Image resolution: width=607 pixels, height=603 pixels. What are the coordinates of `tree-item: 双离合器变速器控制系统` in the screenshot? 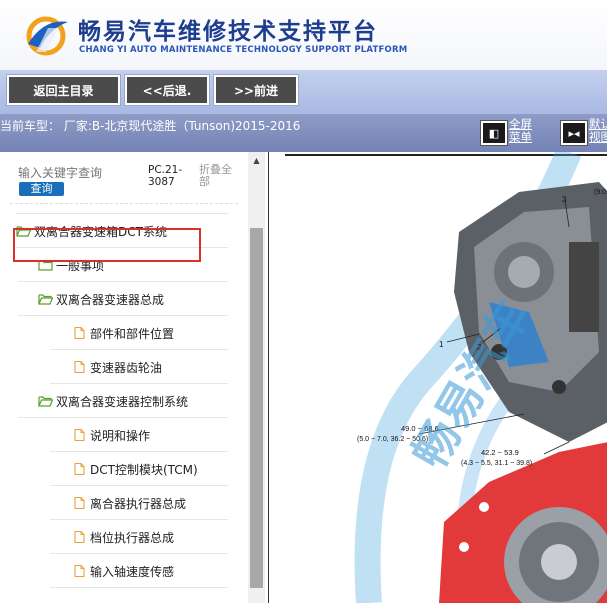 It's located at (113, 401).